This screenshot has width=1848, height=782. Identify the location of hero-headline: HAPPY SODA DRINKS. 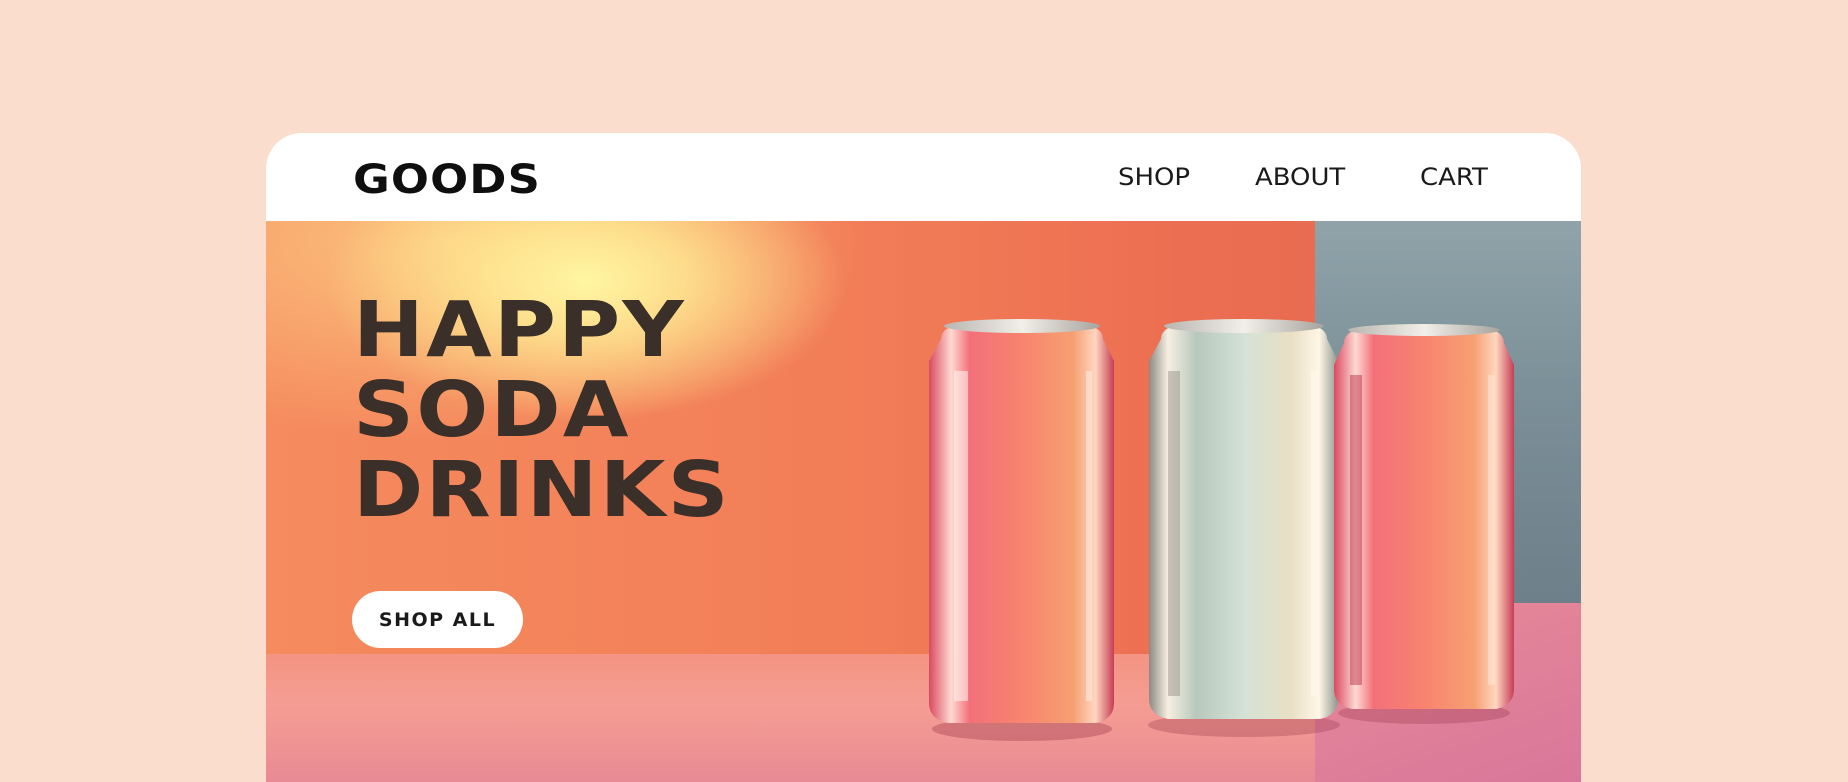
(542, 411).